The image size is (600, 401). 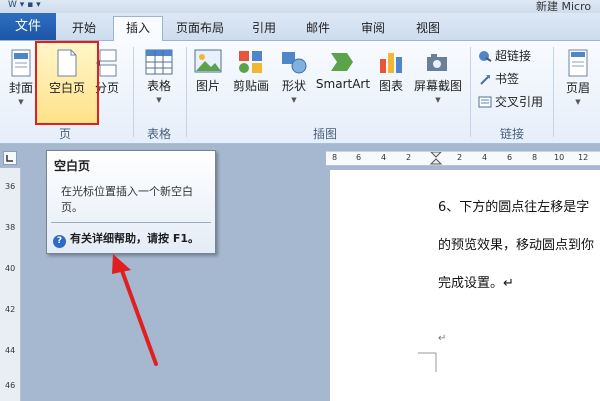 I want to click on red-arrow-annotation, so click(x=135, y=310).